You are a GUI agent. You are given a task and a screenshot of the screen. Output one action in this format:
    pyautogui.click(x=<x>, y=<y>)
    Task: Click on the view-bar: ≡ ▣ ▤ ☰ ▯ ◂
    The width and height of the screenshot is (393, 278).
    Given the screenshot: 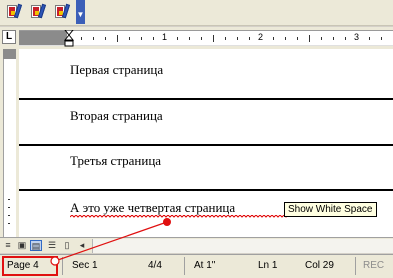 What is the action you would take?
    pyautogui.click(x=196, y=245)
    